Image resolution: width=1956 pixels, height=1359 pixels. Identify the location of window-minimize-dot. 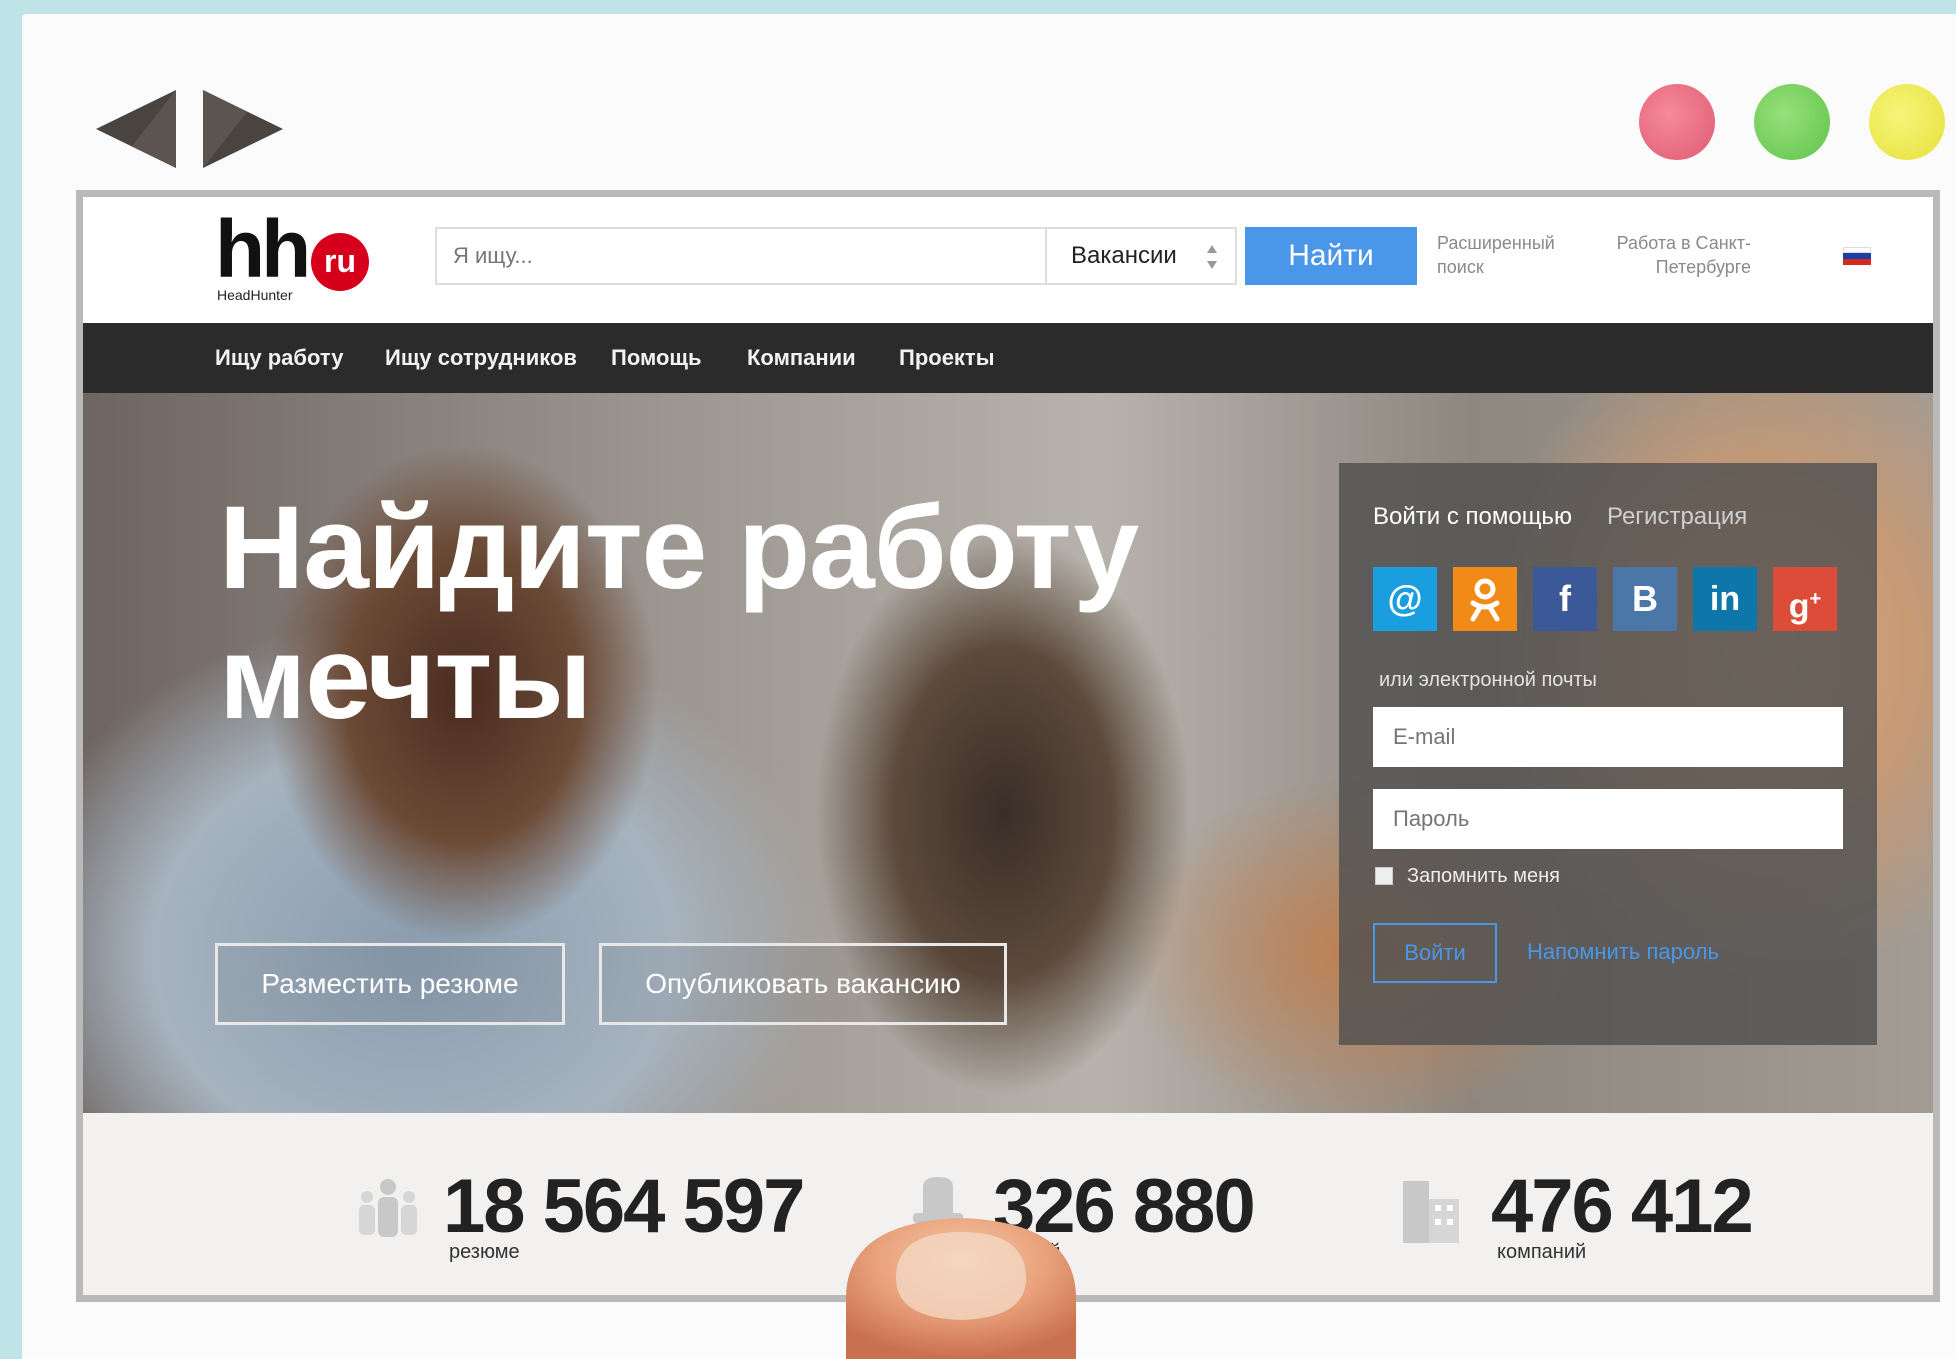
(1907, 122).